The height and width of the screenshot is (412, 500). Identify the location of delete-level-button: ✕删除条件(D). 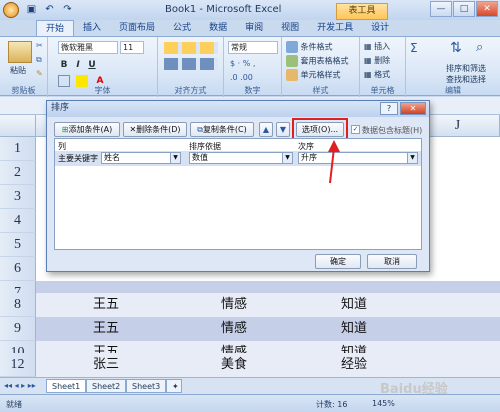
(155, 129).